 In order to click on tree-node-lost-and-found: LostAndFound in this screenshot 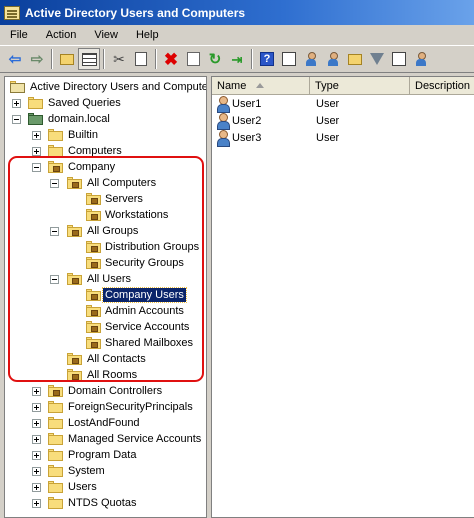, I will do `click(105, 423)`.